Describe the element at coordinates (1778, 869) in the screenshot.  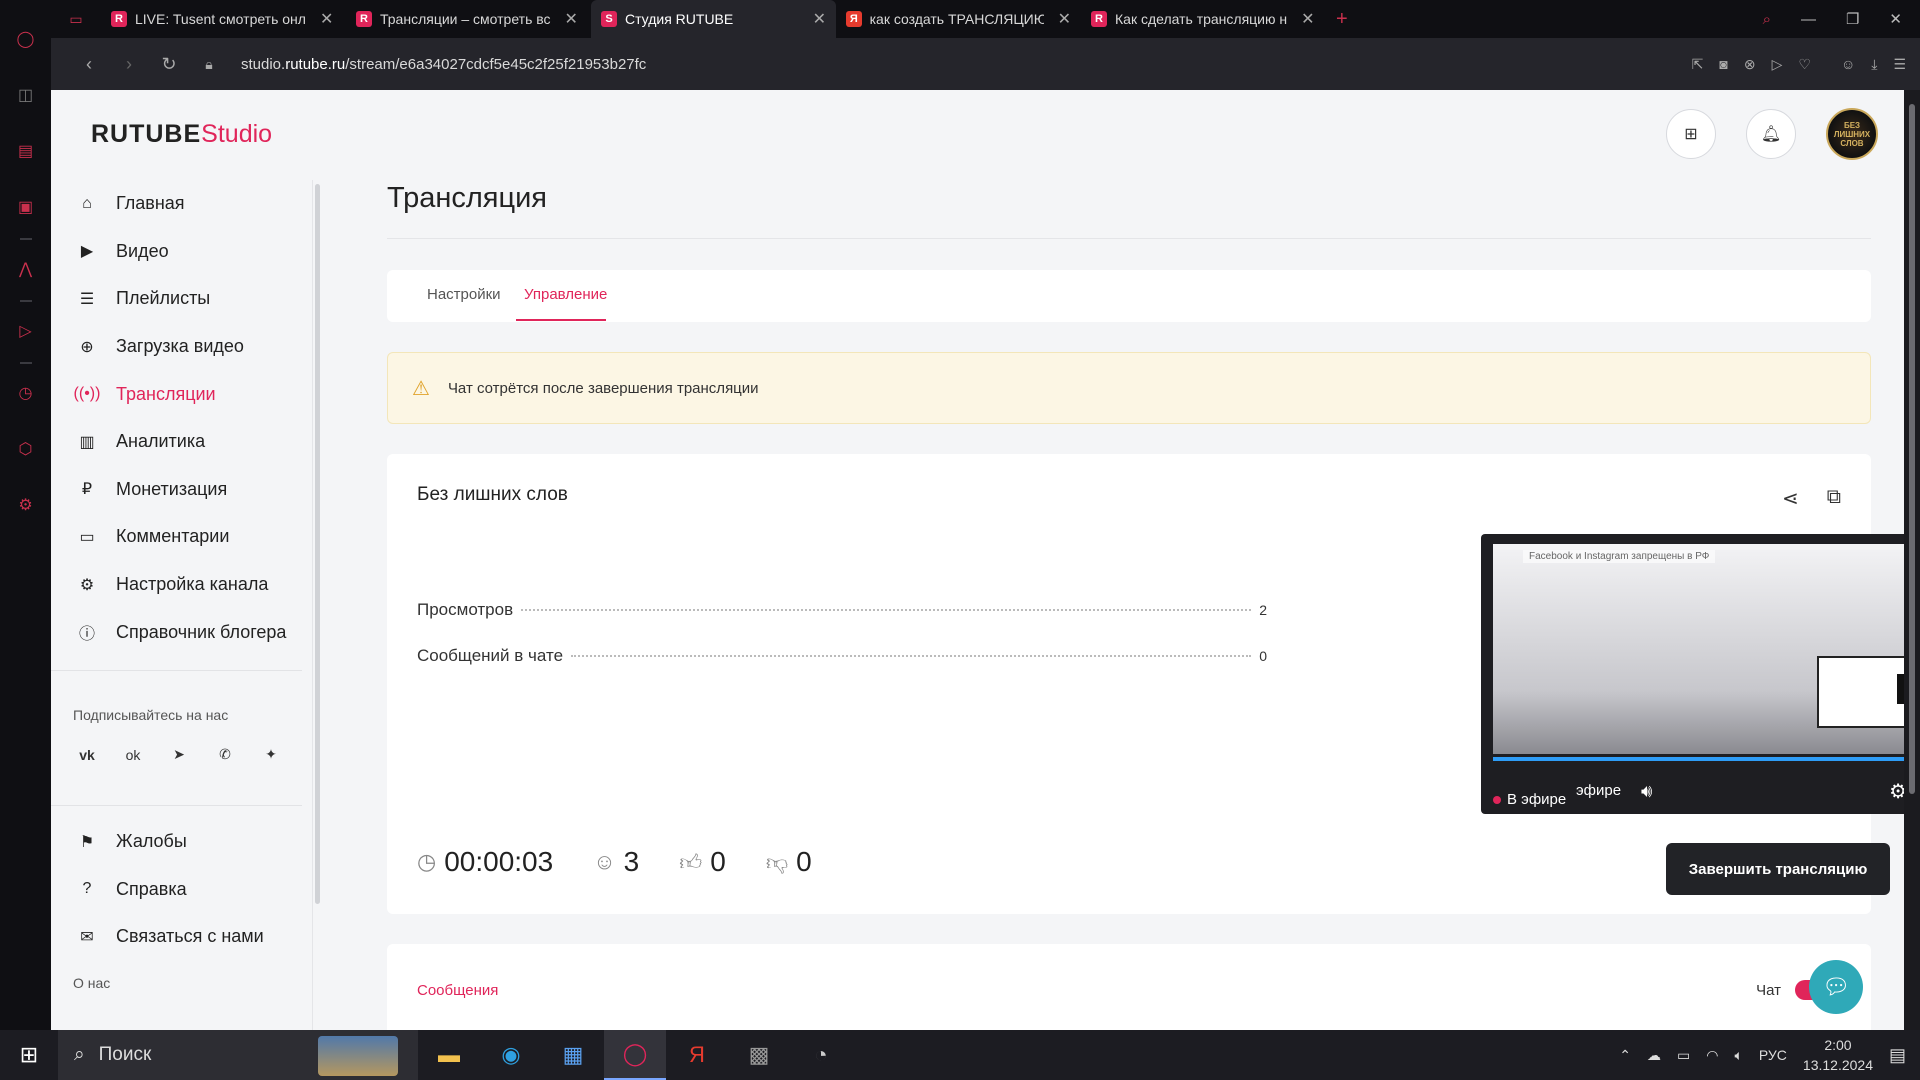
I see `end-stream-button: Завершить трансляцию` at that location.